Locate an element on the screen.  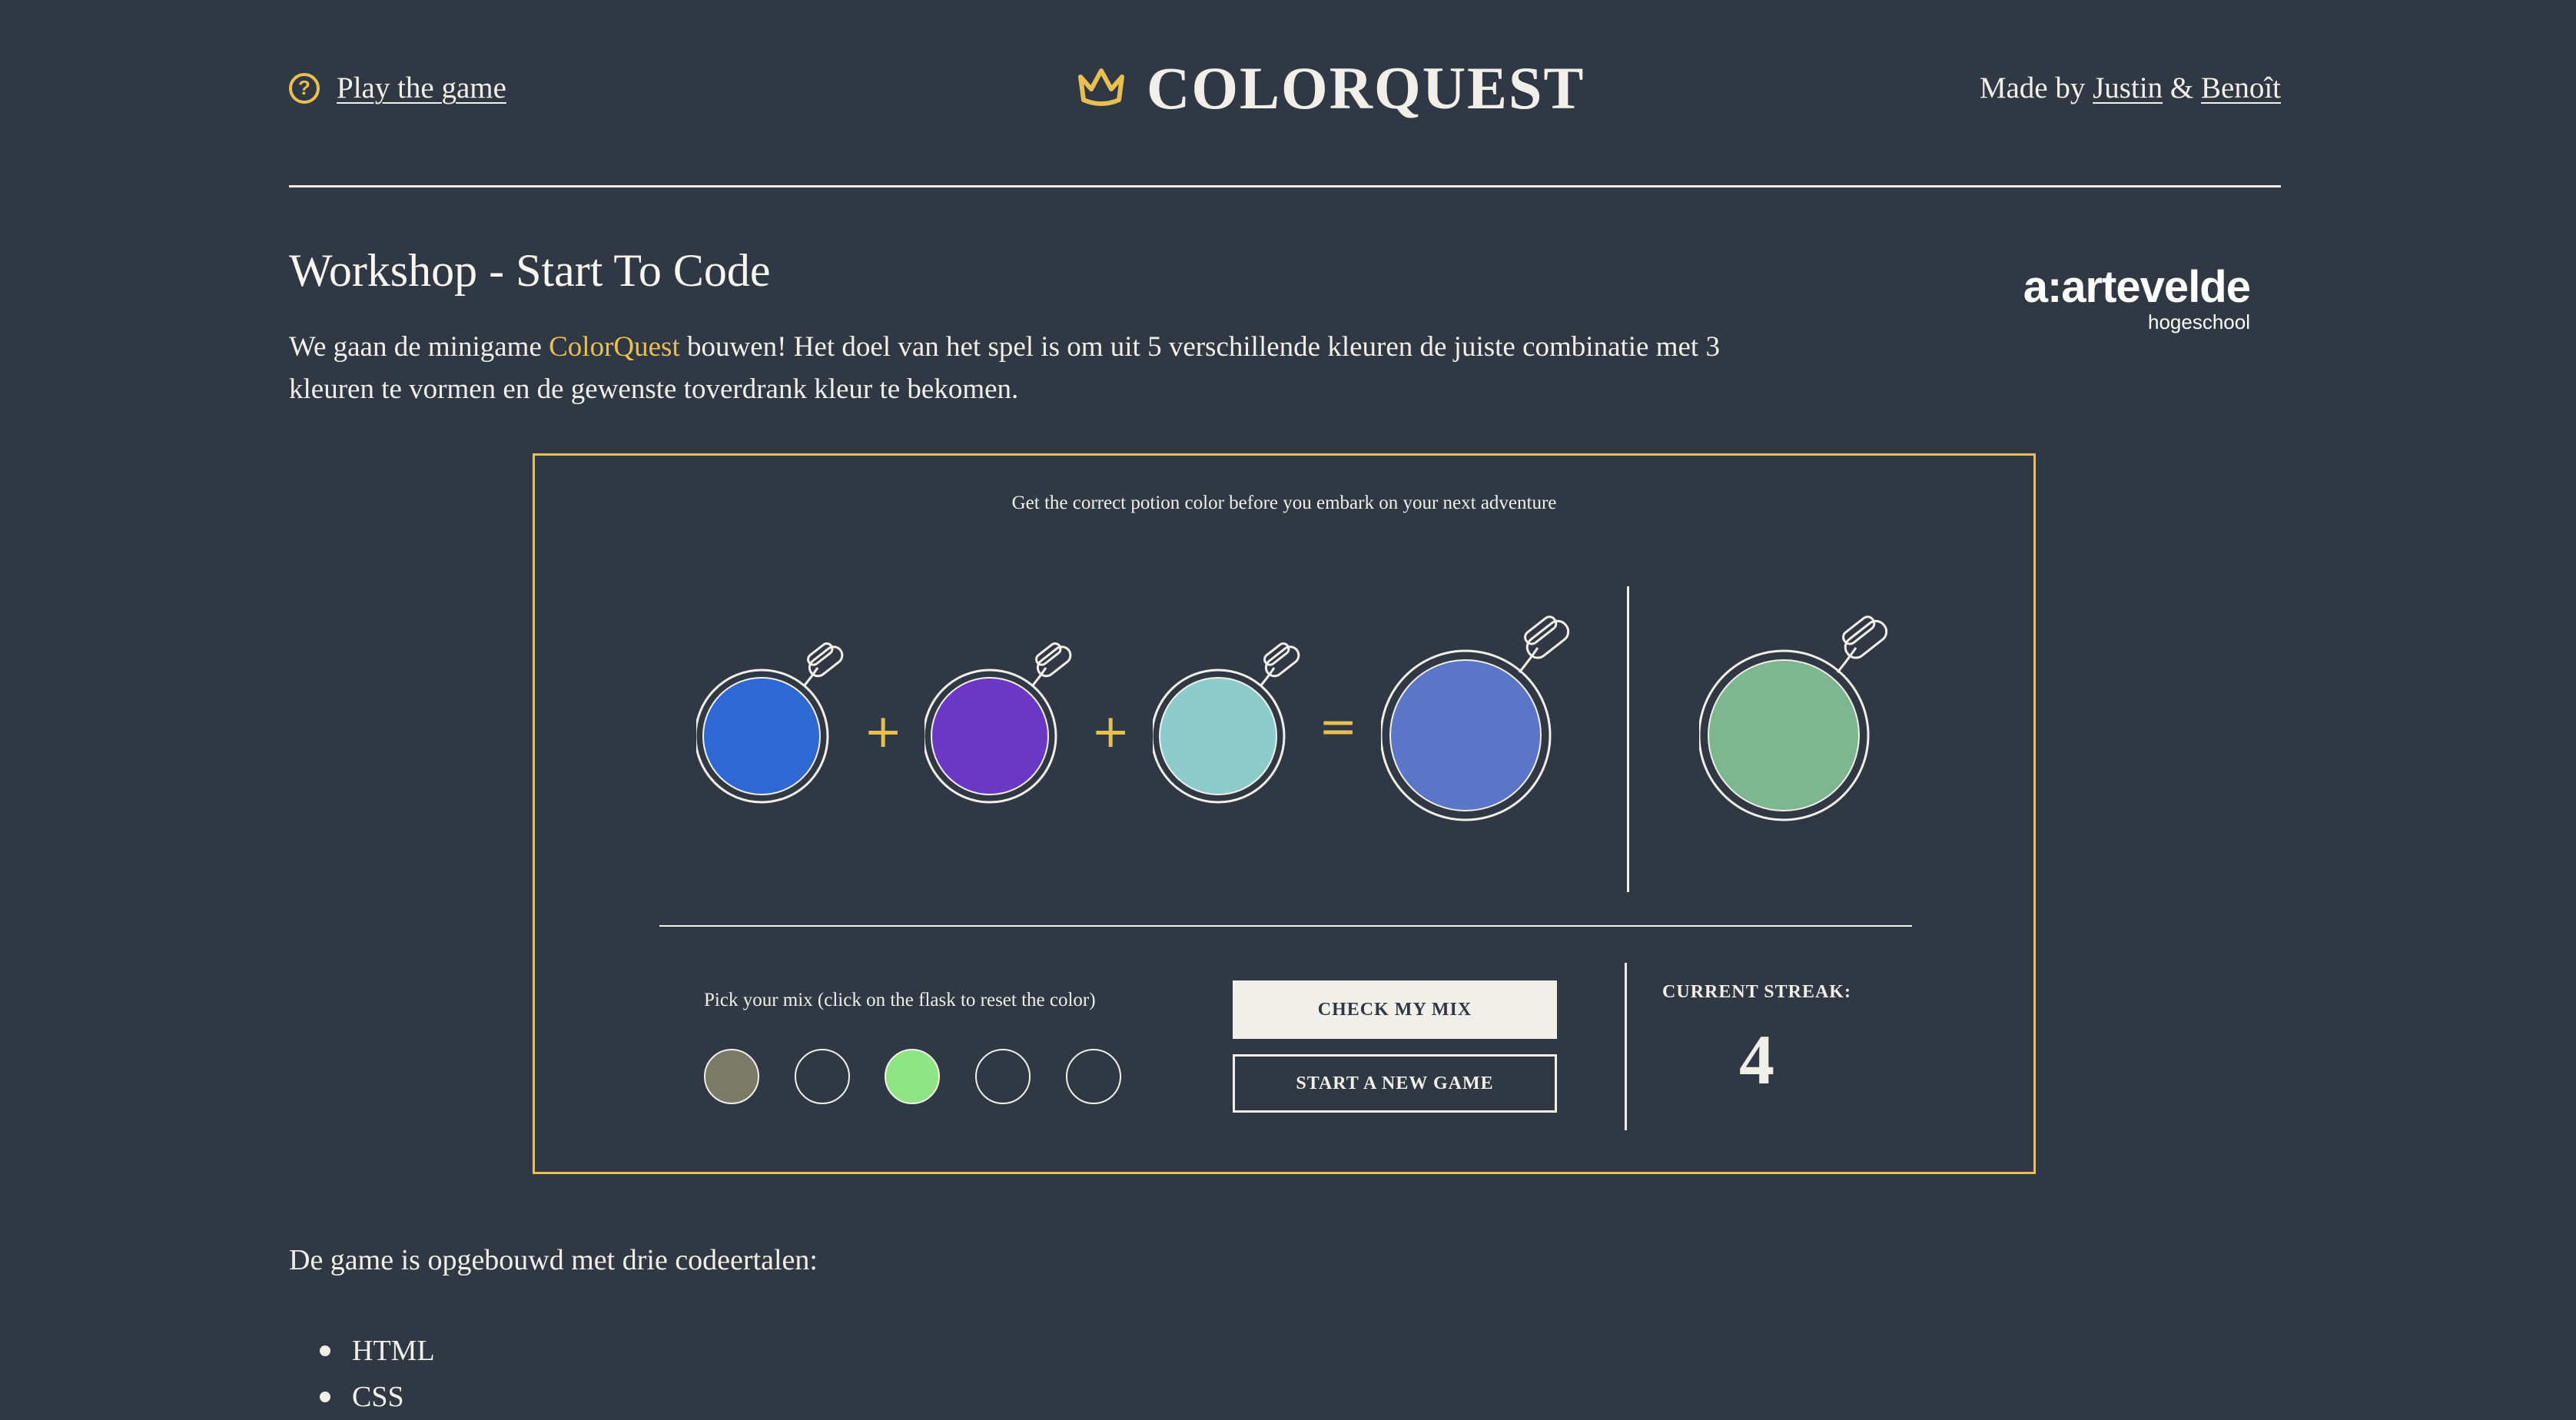
plus-operator-1: + is located at coordinates (883, 731).